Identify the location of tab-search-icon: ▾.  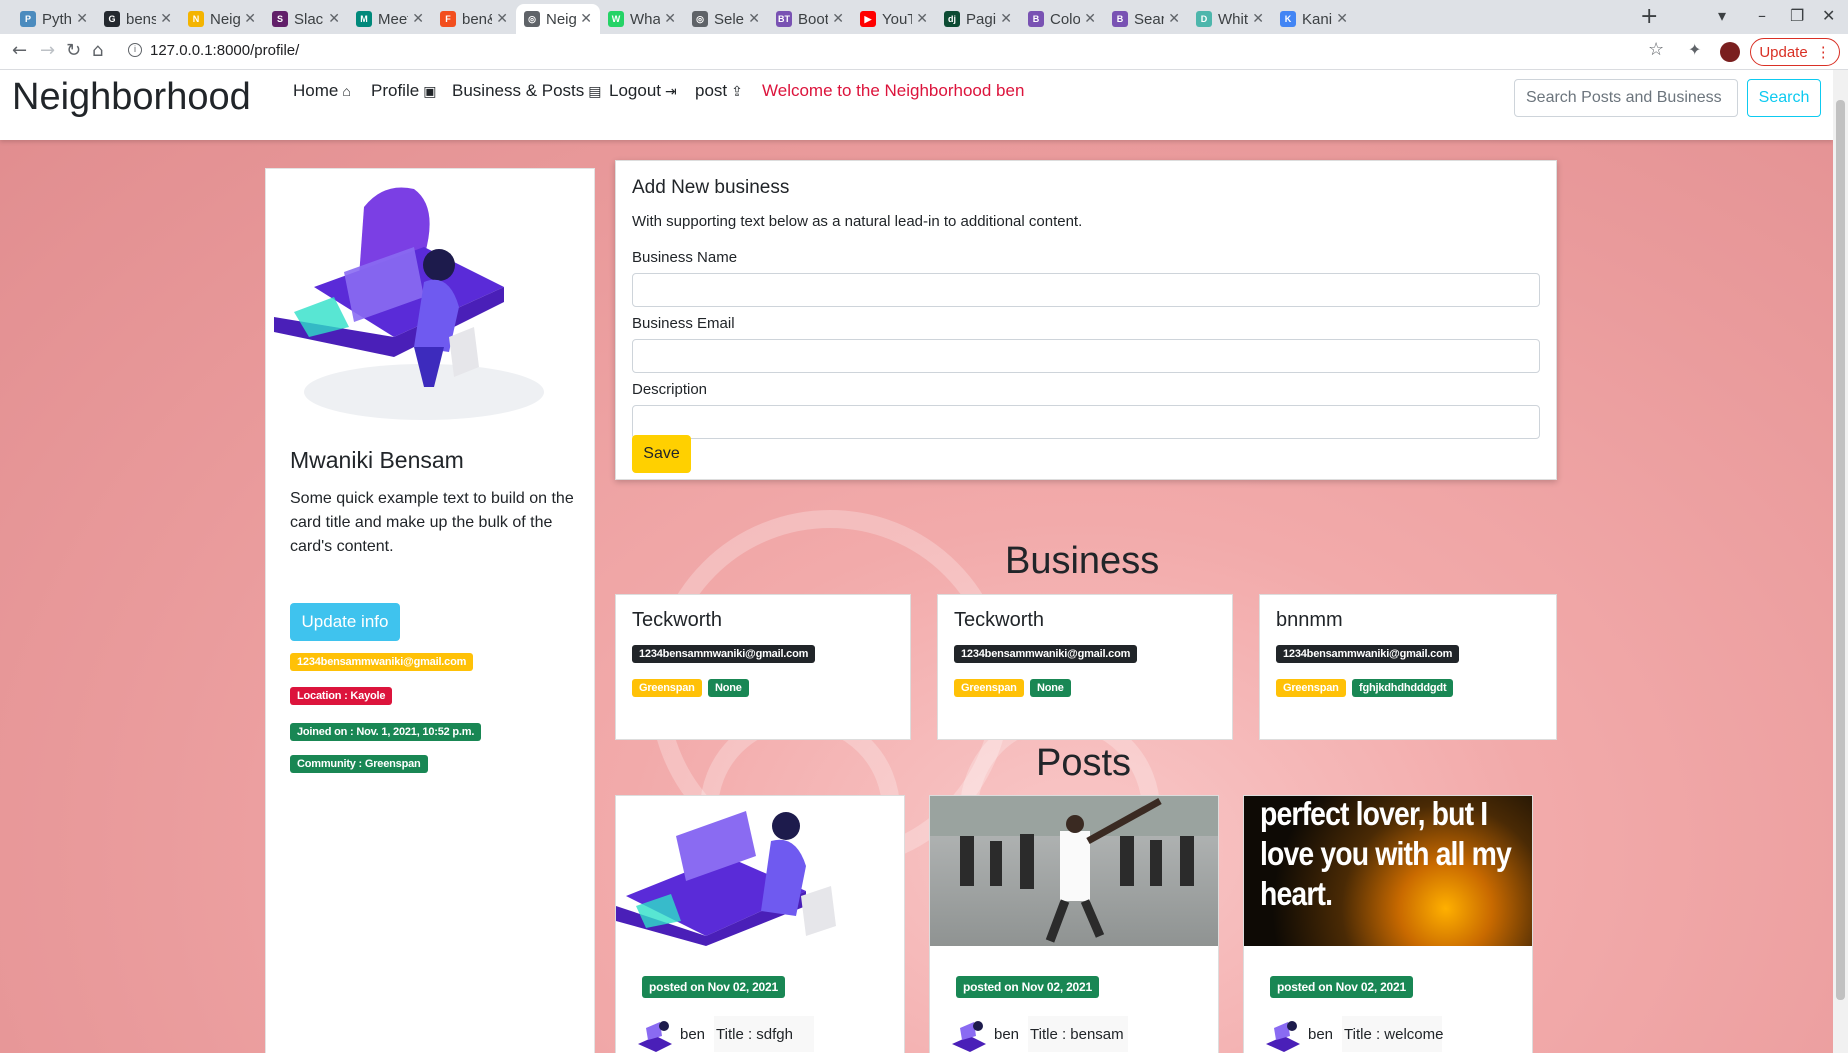
(1722, 15).